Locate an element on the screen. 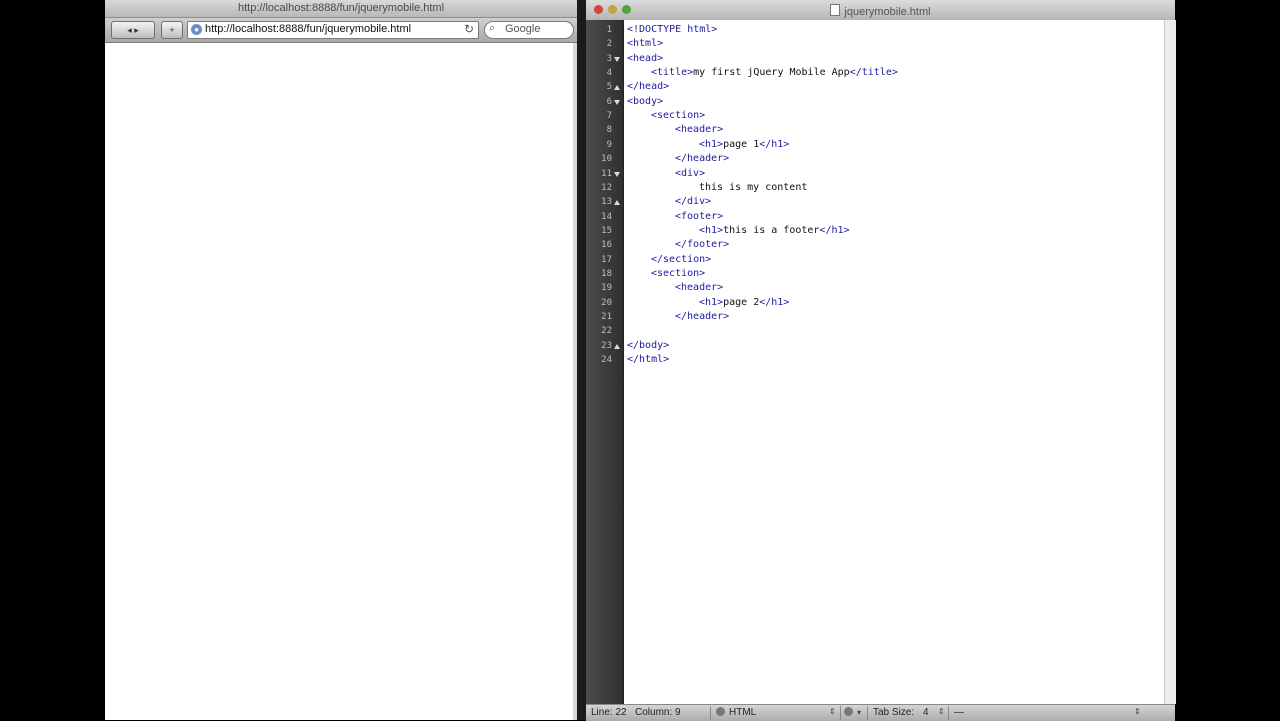  line-number: 8 is located at coordinates (609, 130).